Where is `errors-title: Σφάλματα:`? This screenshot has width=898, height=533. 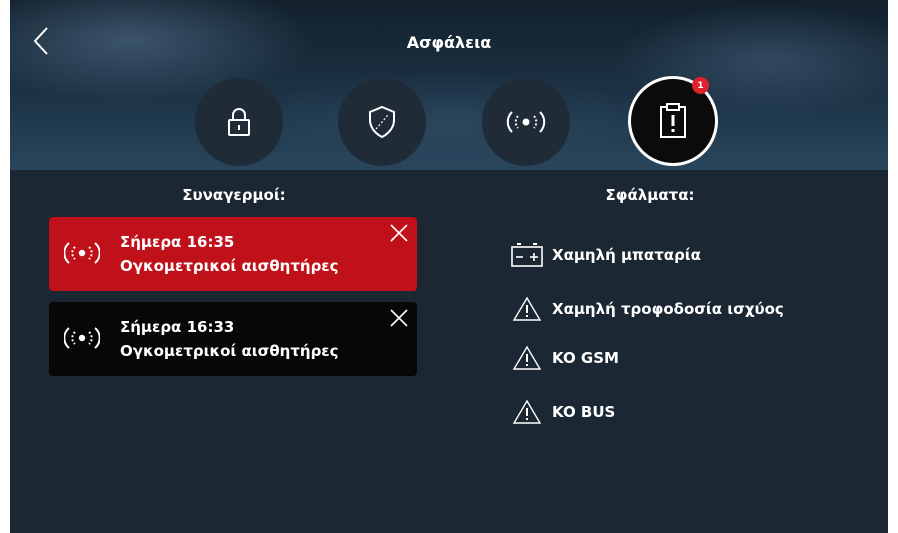
errors-title: Σφάλματα: is located at coordinates (650, 195).